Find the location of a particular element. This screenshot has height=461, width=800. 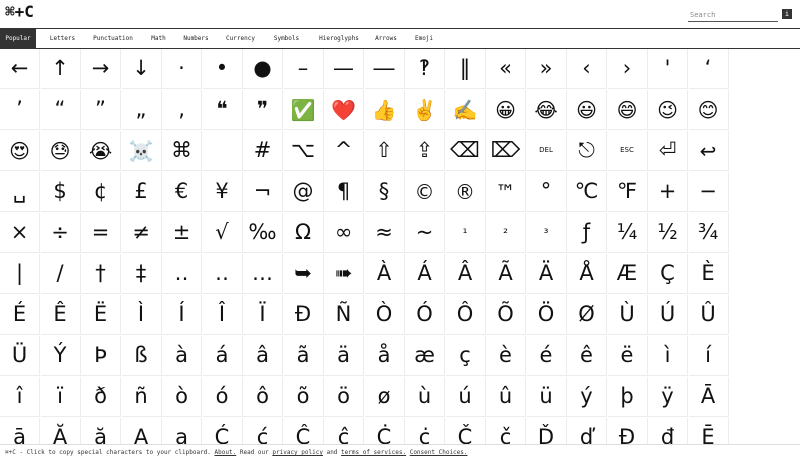

character-cell: å is located at coordinates (384, 356).